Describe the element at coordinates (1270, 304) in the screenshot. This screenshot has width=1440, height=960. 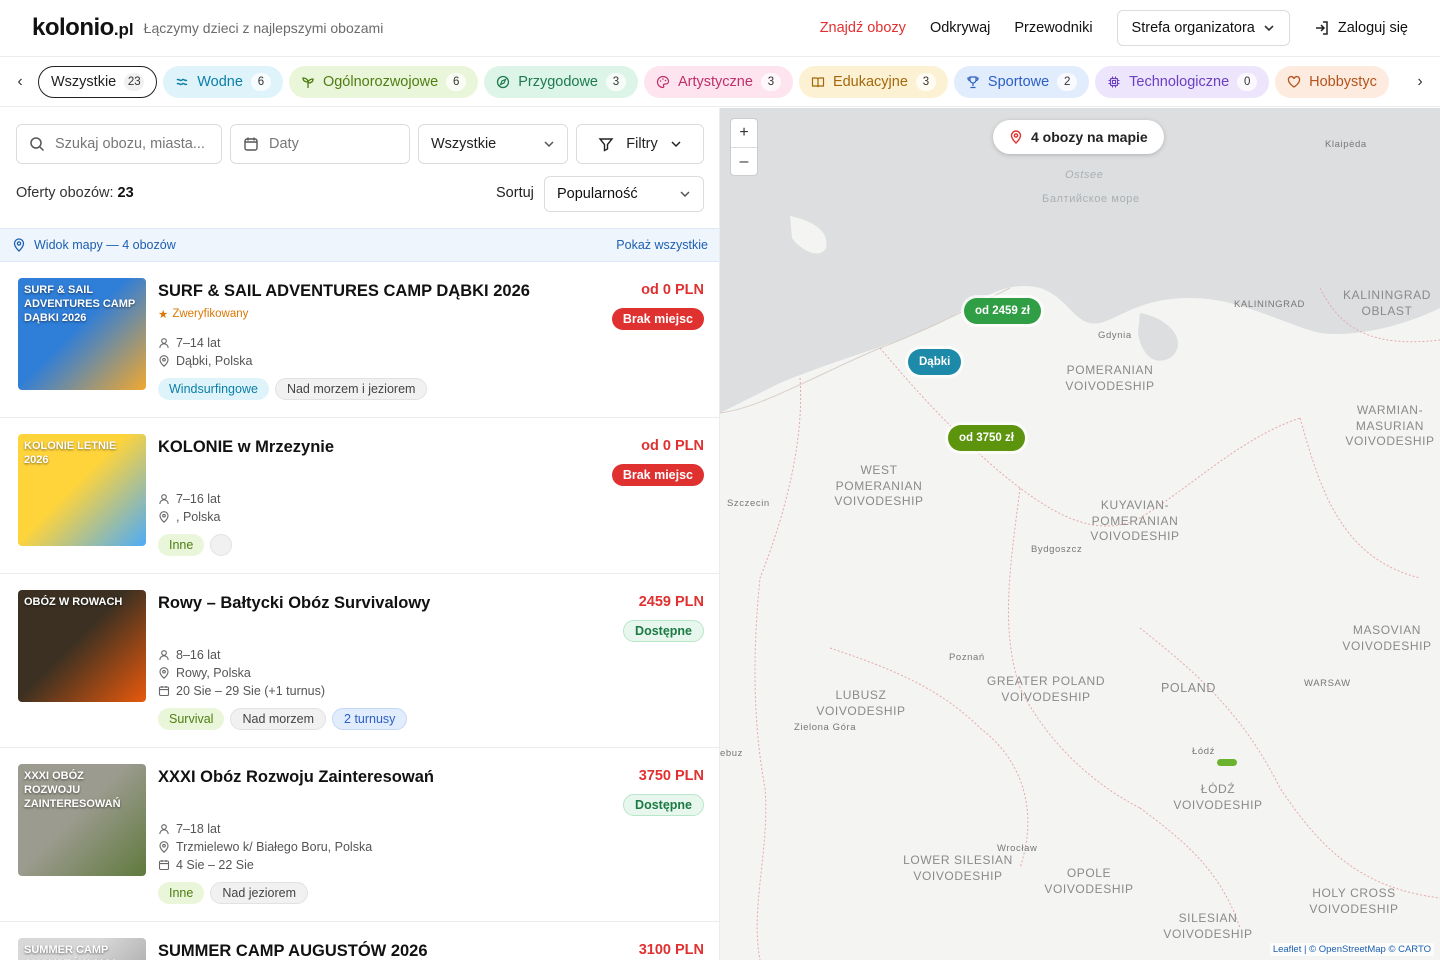
I see `map-label: KALININGRAD` at that location.